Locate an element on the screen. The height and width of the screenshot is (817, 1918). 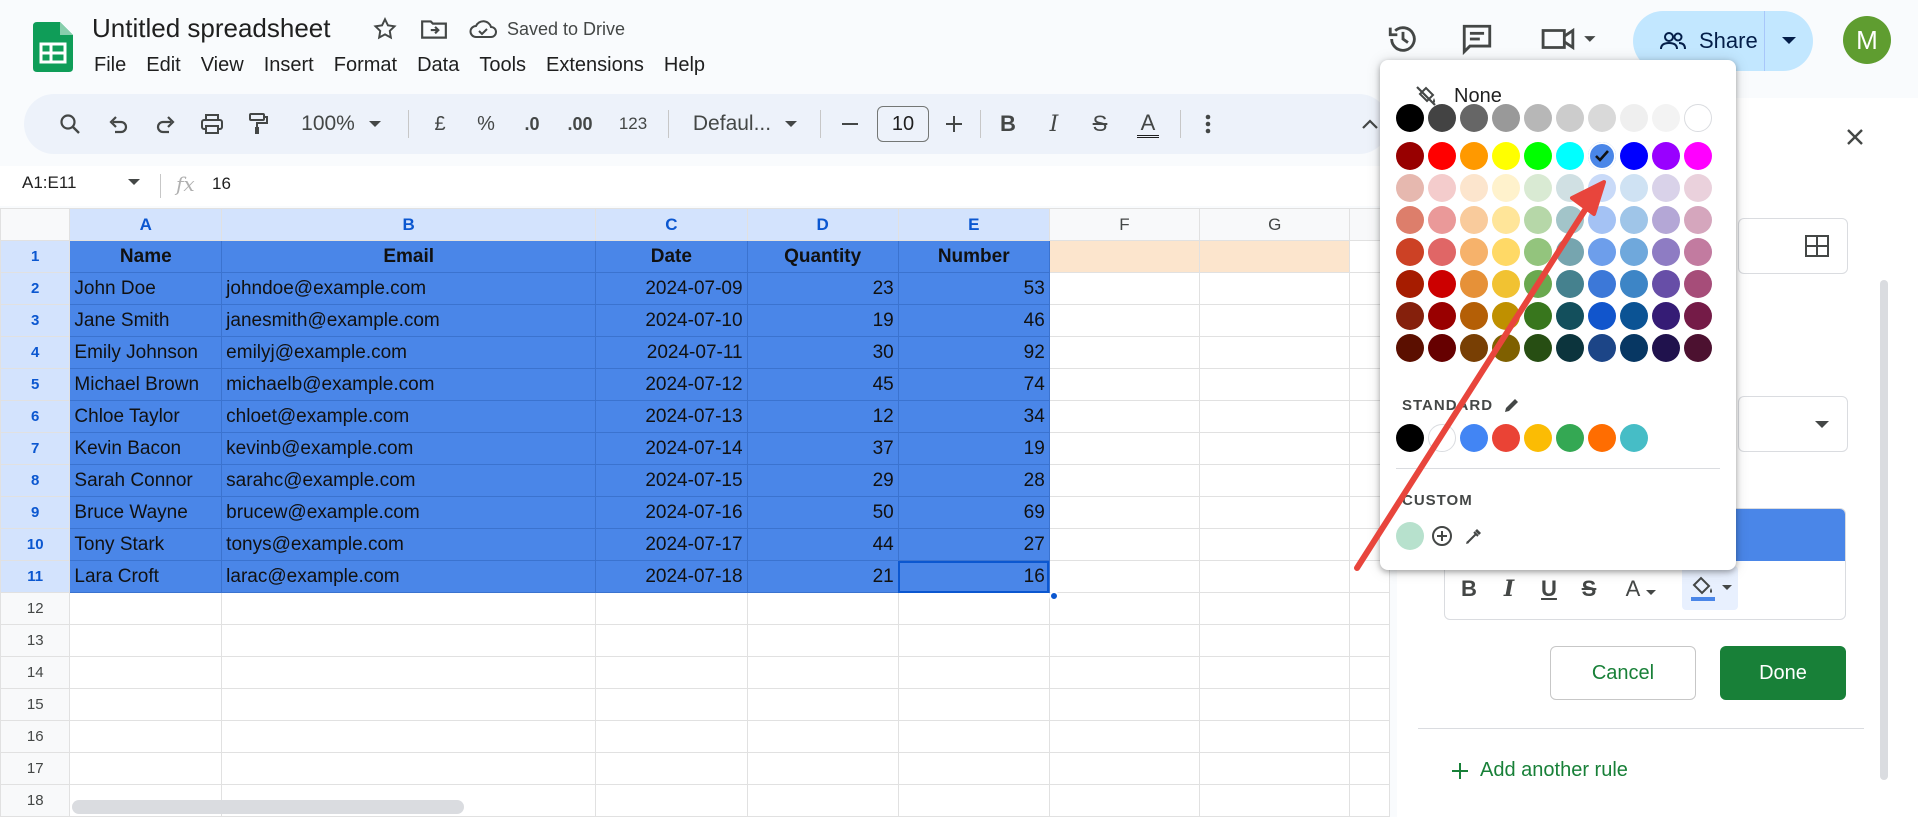
row-header: 15 is located at coordinates (35, 704).